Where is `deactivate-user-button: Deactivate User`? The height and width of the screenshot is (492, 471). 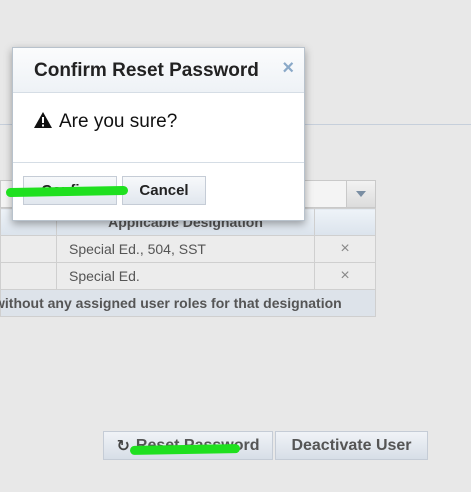
deactivate-user-button: Deactivate User is located at coordinates (351, 445).